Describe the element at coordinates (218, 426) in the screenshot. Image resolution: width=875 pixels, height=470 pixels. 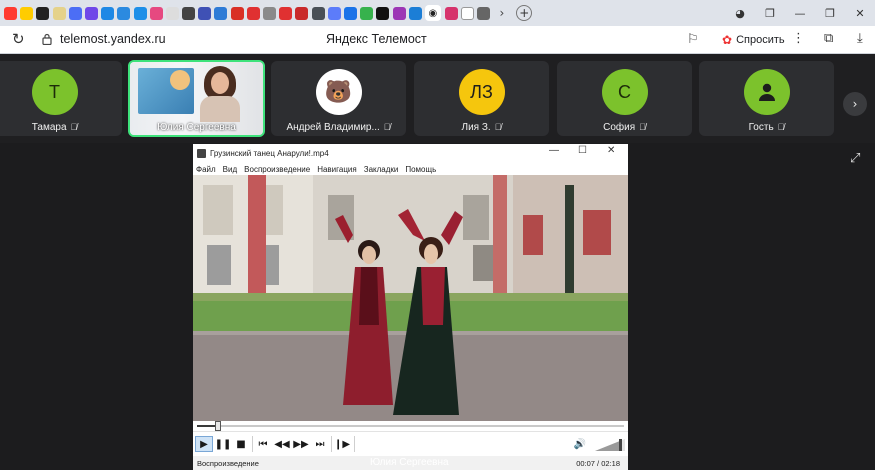
I see `seek-handle` at that location.